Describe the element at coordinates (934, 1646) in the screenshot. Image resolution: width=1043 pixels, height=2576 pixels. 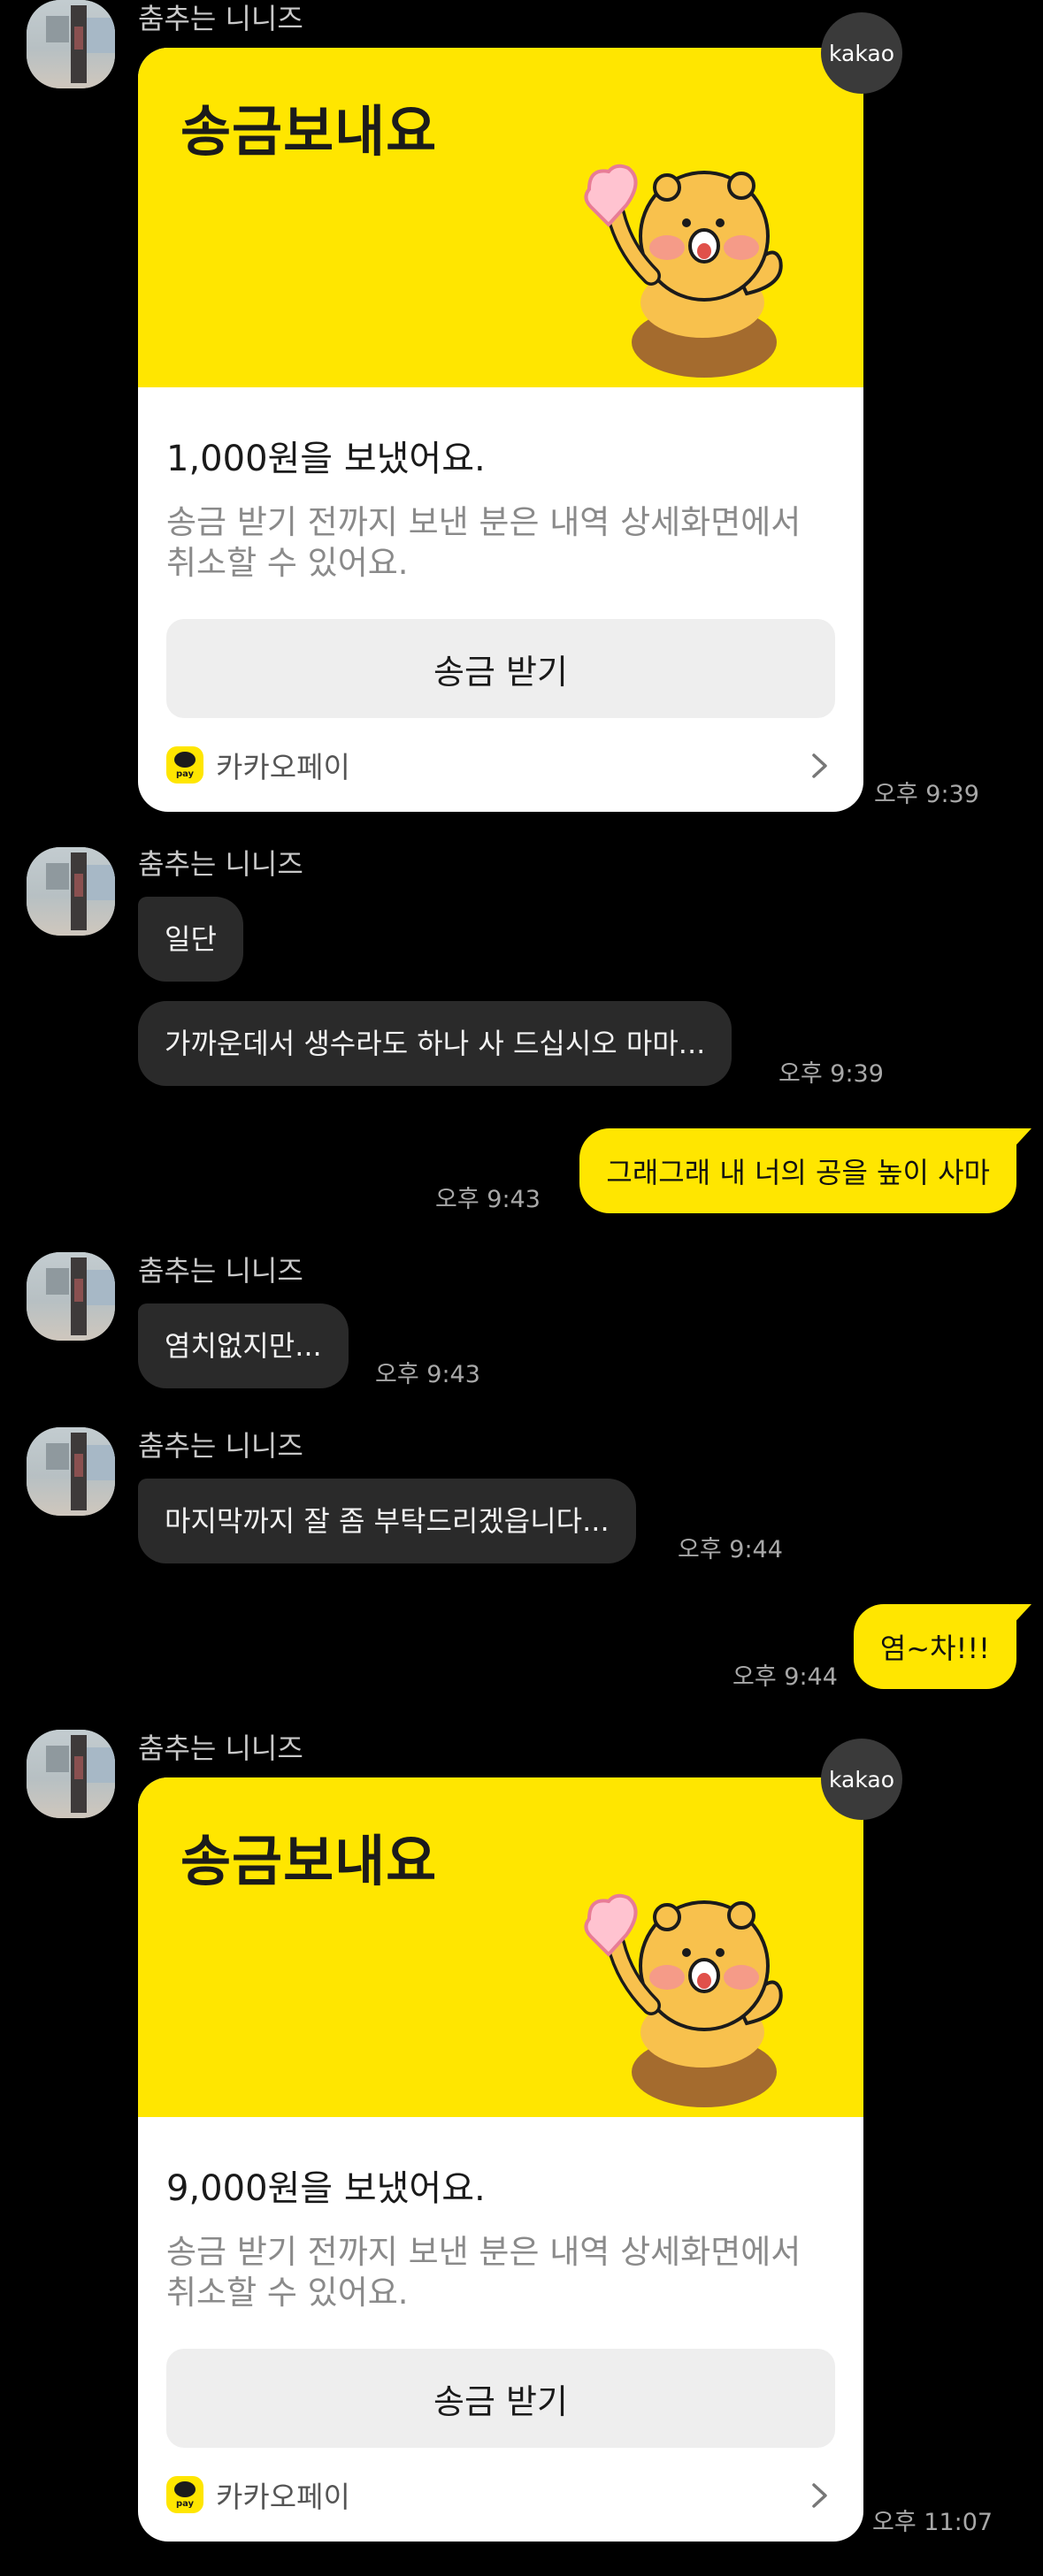
I see `outgoing-message: 염~차!!!` at that location.